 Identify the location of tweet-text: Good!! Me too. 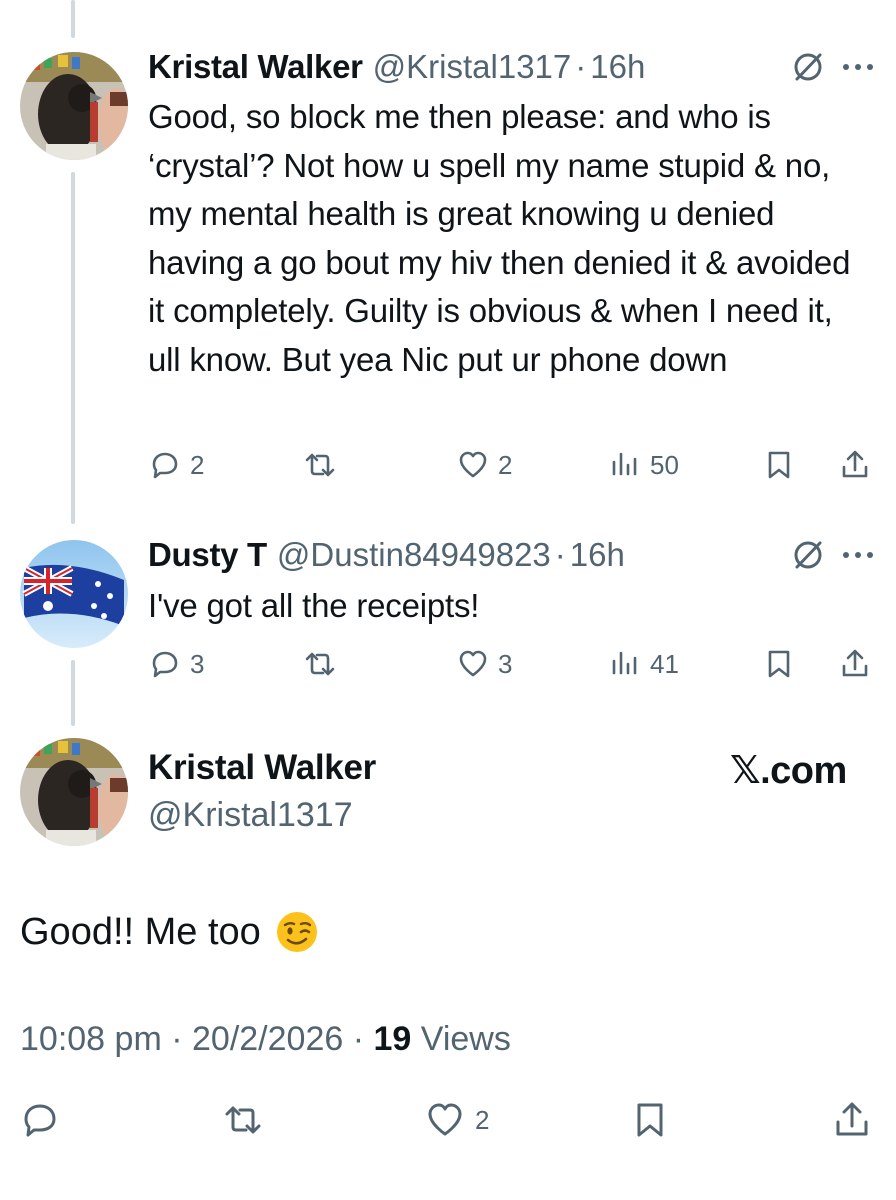
(140, 931).